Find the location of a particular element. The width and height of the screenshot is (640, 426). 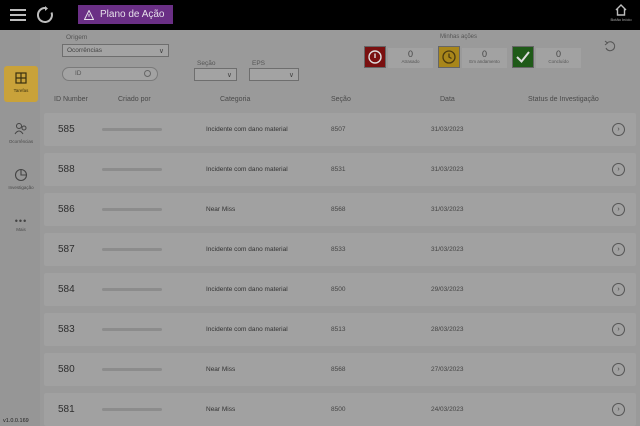

row-date: 27/03/2023 is located at coordinates (447, 369).